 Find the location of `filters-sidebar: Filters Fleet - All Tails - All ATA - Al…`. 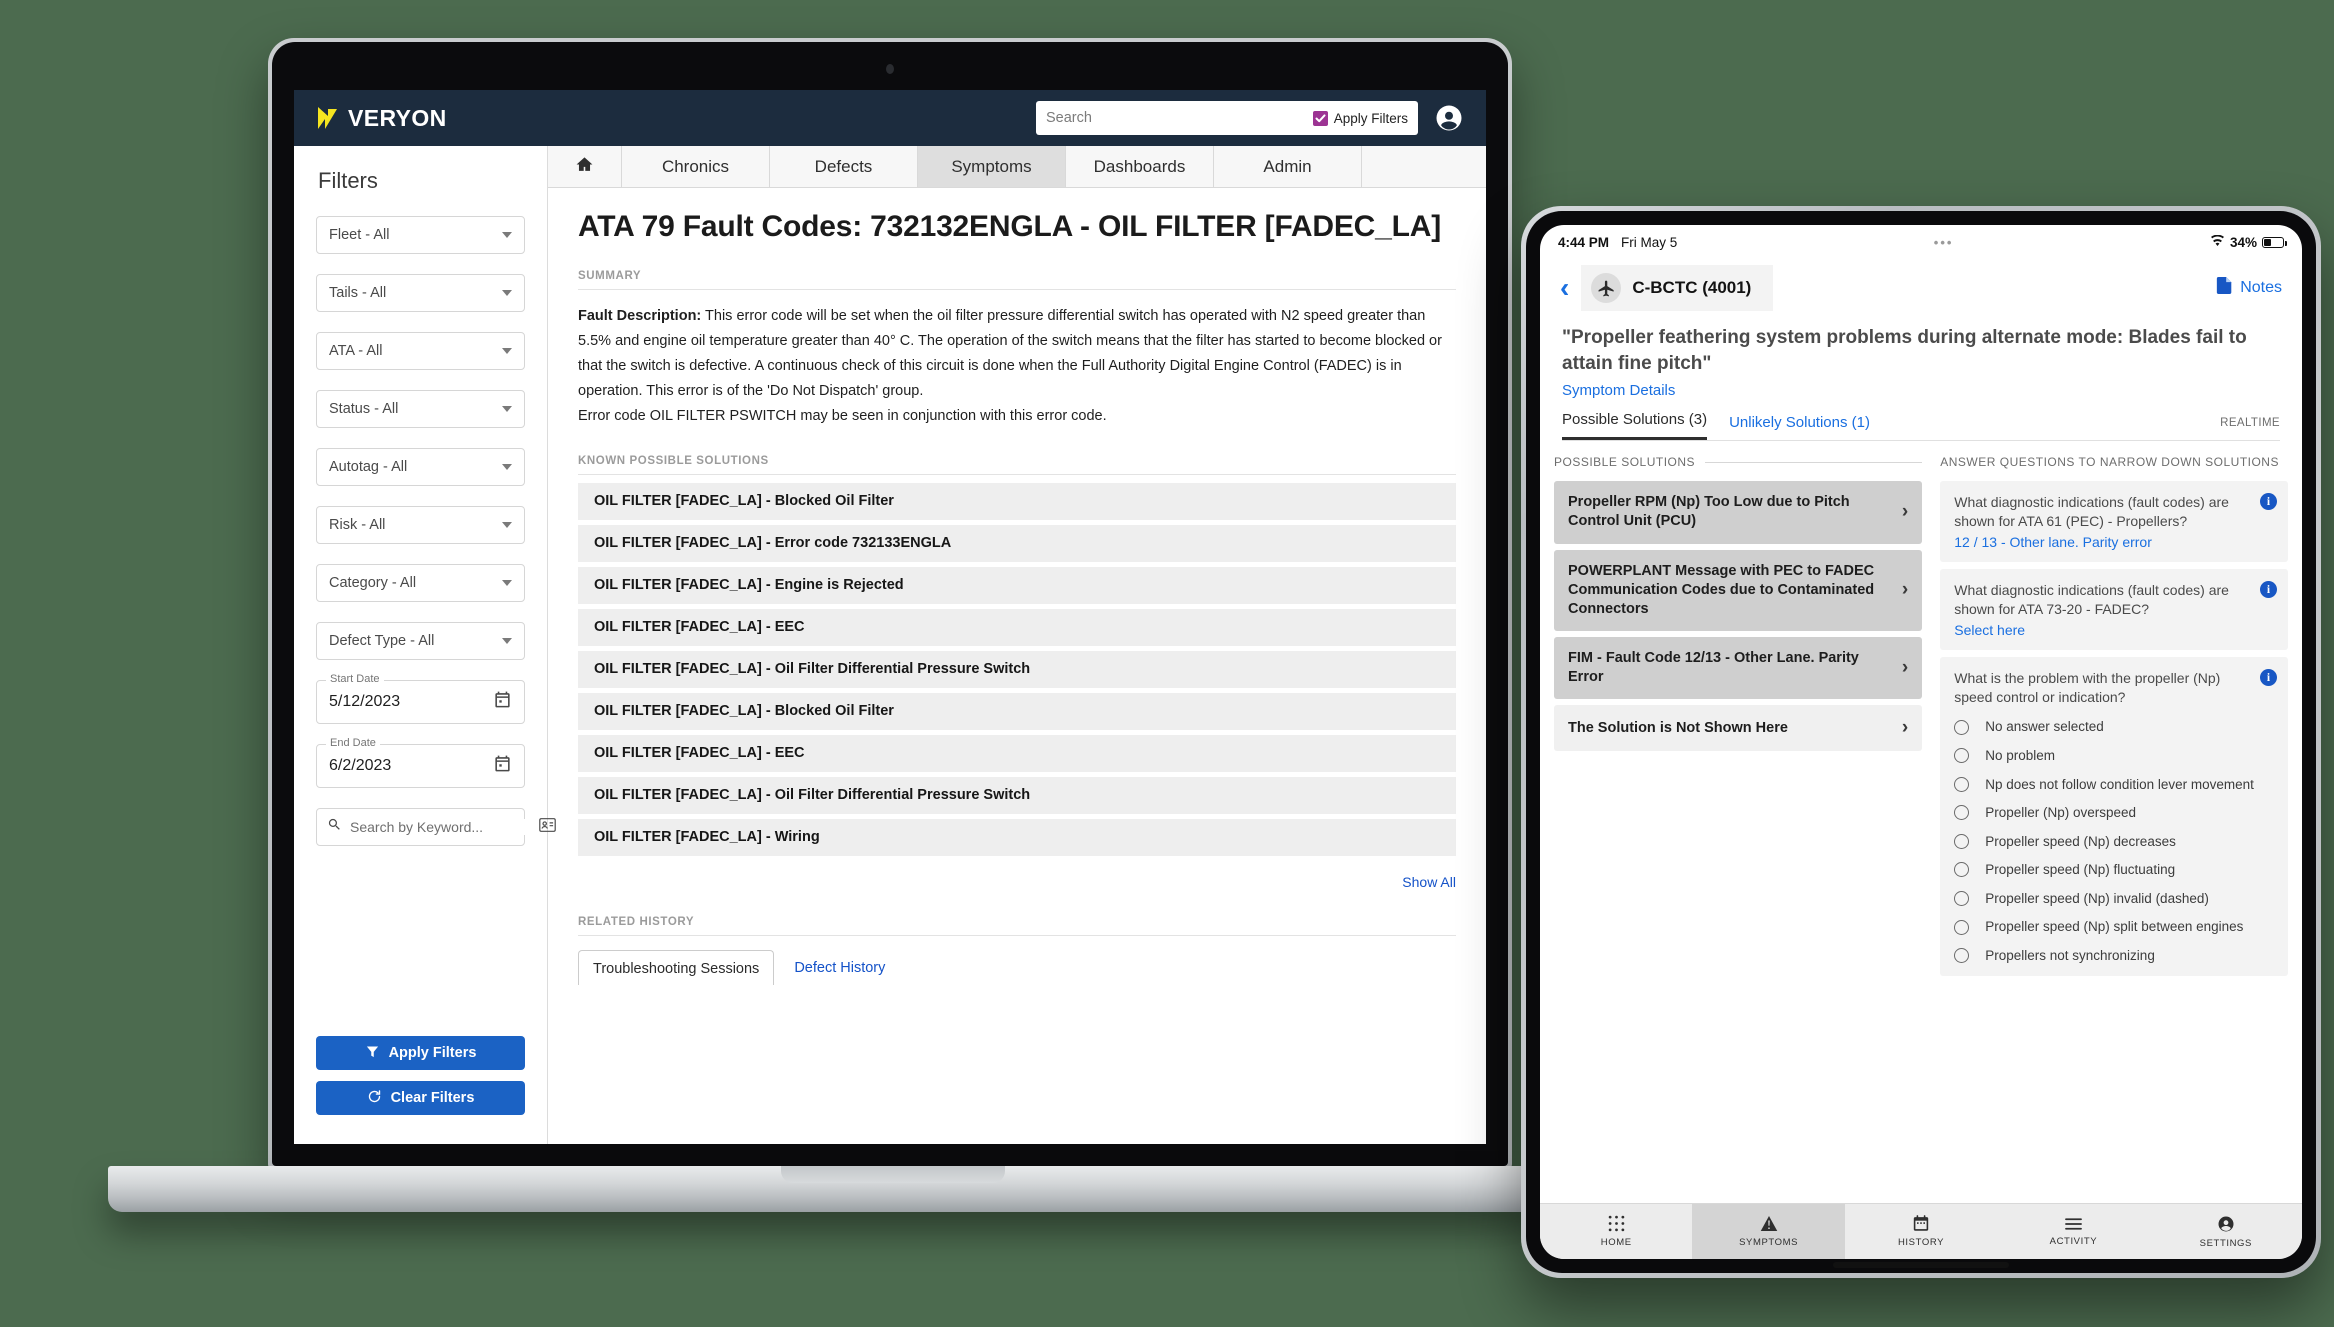

filters-sidebar: Filters Fleet - All Tails - All ATA - Al… is located at coordinates (425, 645).